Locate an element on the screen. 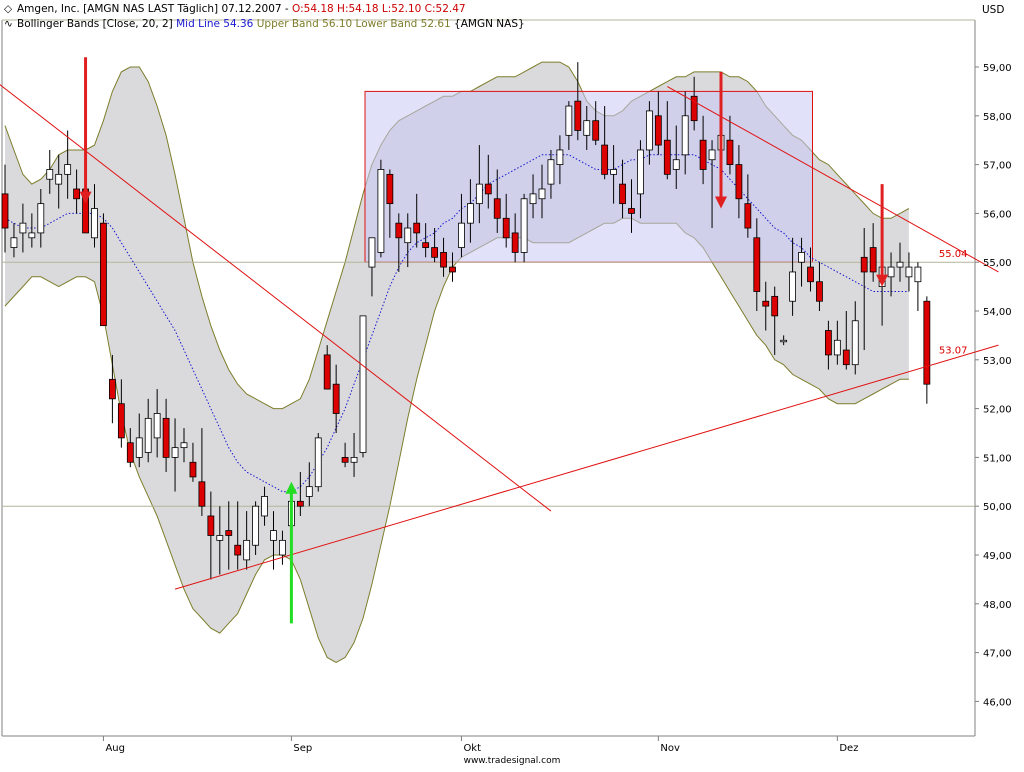 The height and width of the screenshot is (772, 1024). x-tick-label: Okt is located at coordinates (472, 748).